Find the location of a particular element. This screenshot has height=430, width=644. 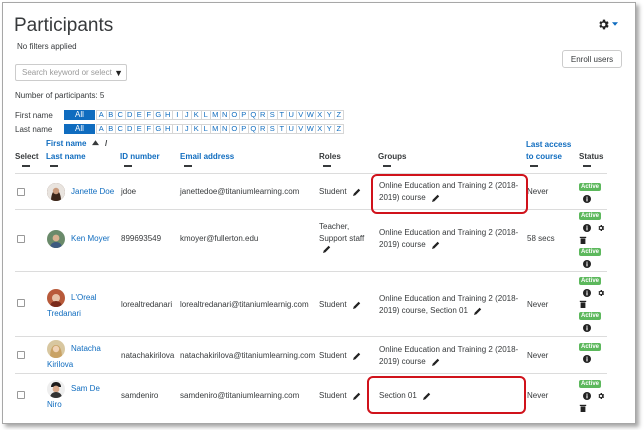

search-placeholder: Search keyword or select is located at coordinates (67, 72).